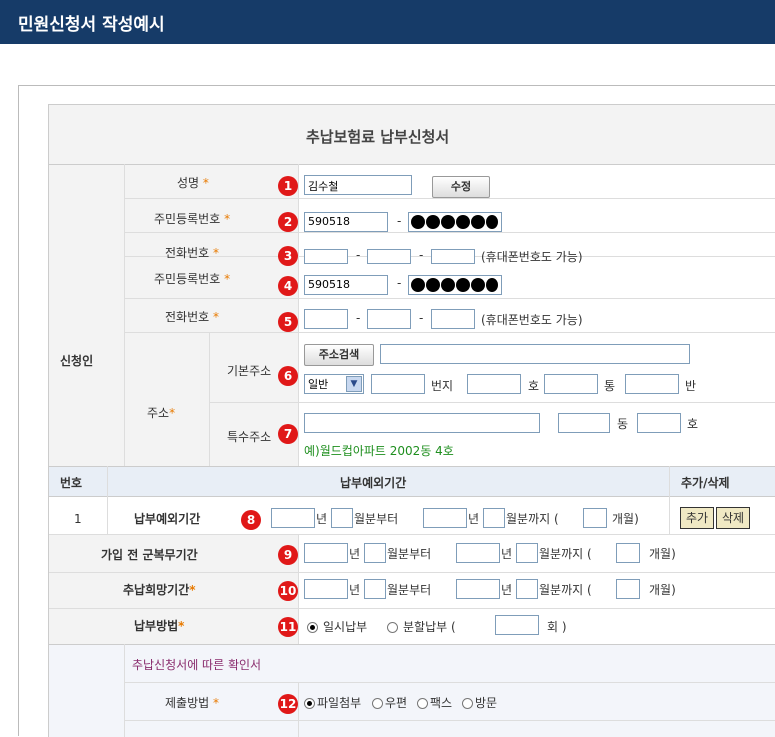  Describe the element at coordinates (411, 481) in the screenshot. I see `period-header-bg` at that location.